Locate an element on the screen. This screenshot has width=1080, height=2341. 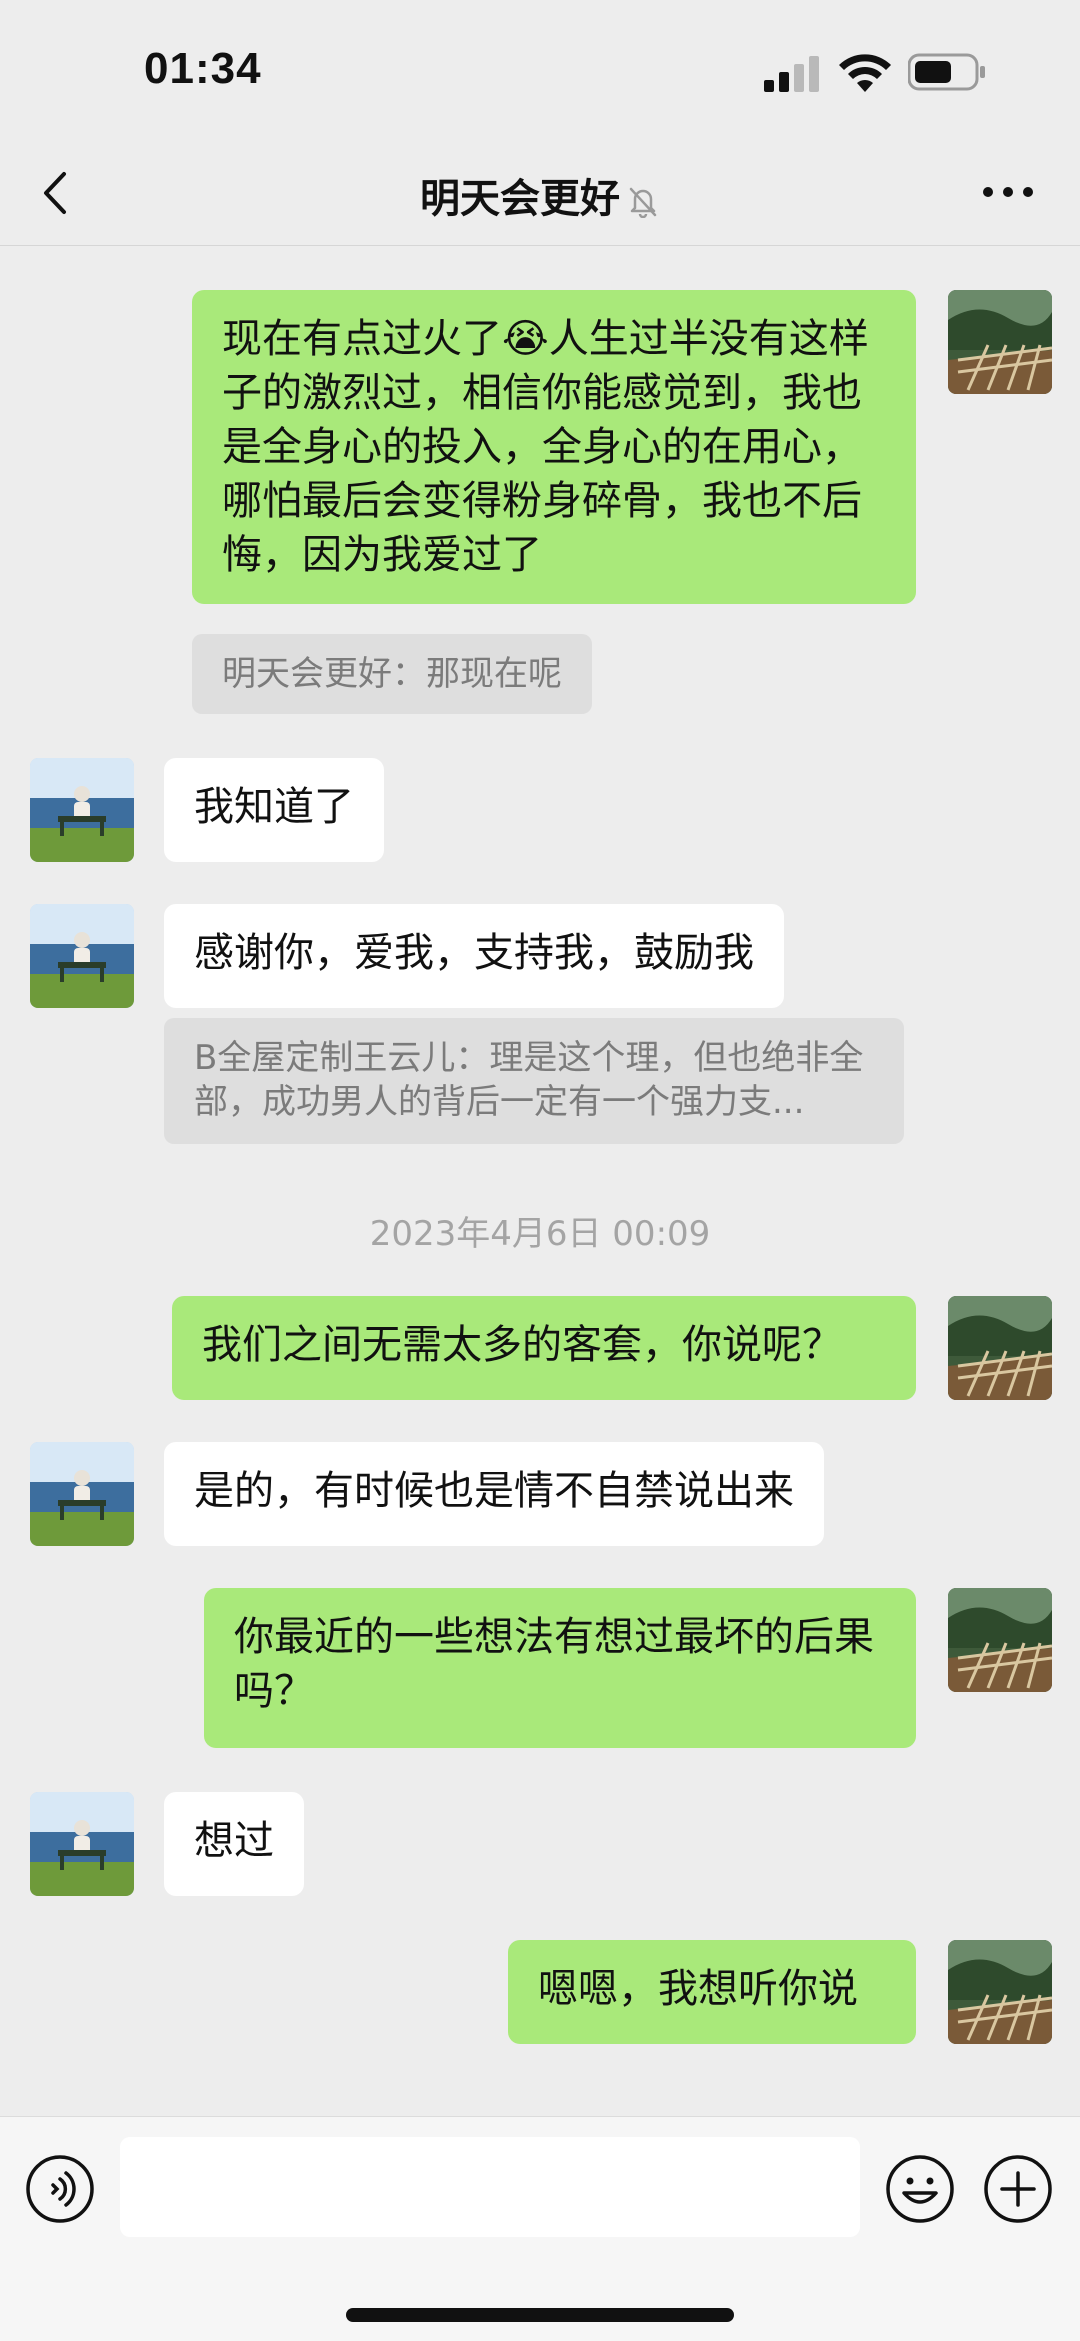
message-input is located at coordinates (490, 2187).